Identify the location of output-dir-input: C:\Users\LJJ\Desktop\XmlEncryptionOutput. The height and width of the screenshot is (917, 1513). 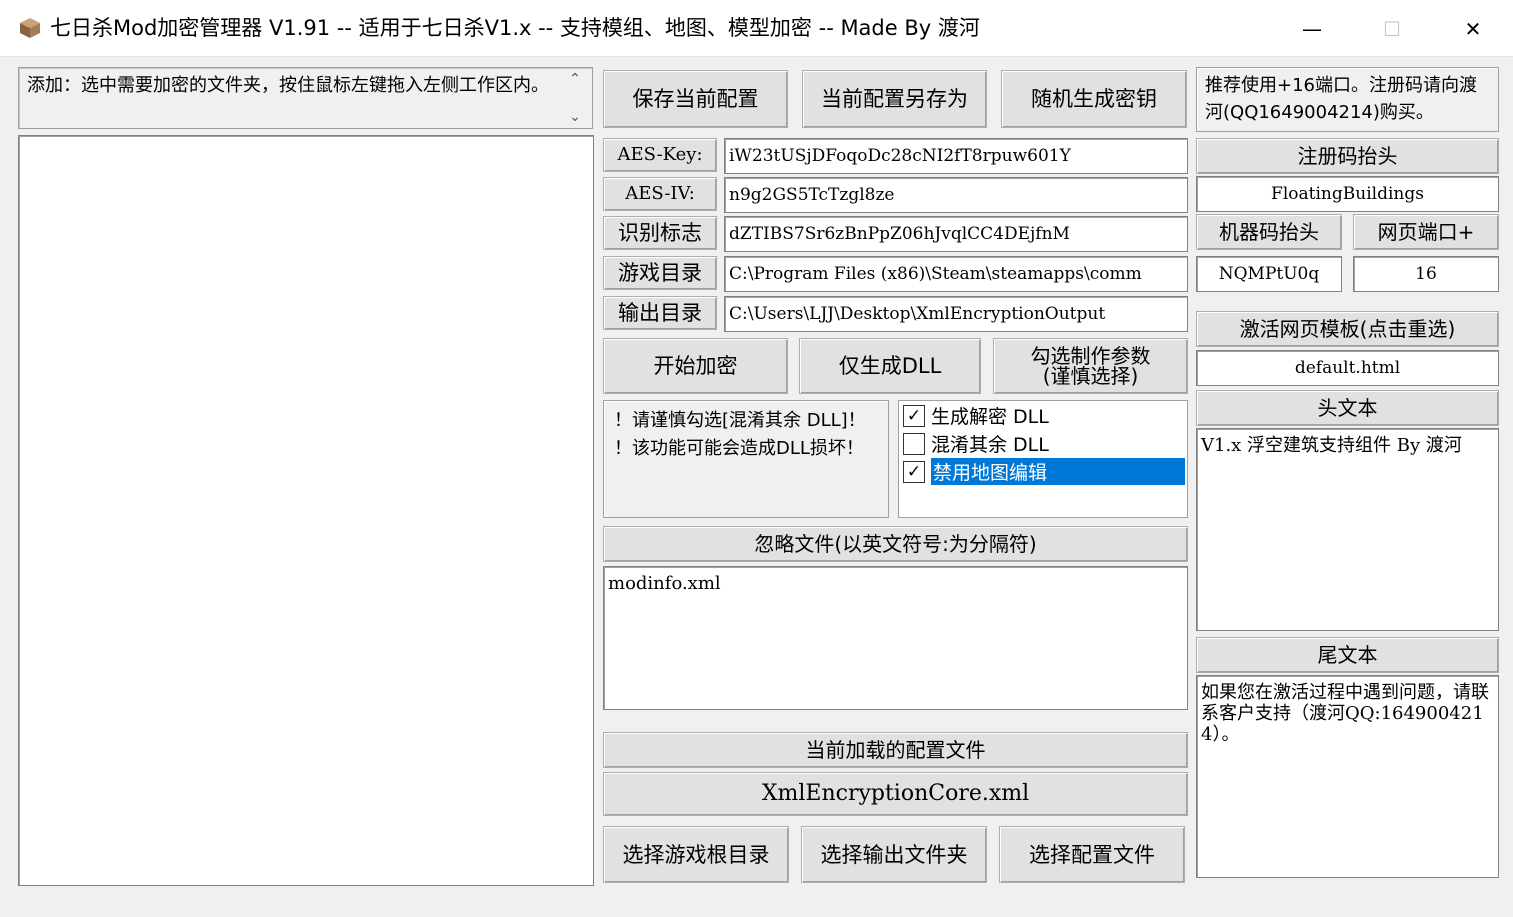
(956, 314).